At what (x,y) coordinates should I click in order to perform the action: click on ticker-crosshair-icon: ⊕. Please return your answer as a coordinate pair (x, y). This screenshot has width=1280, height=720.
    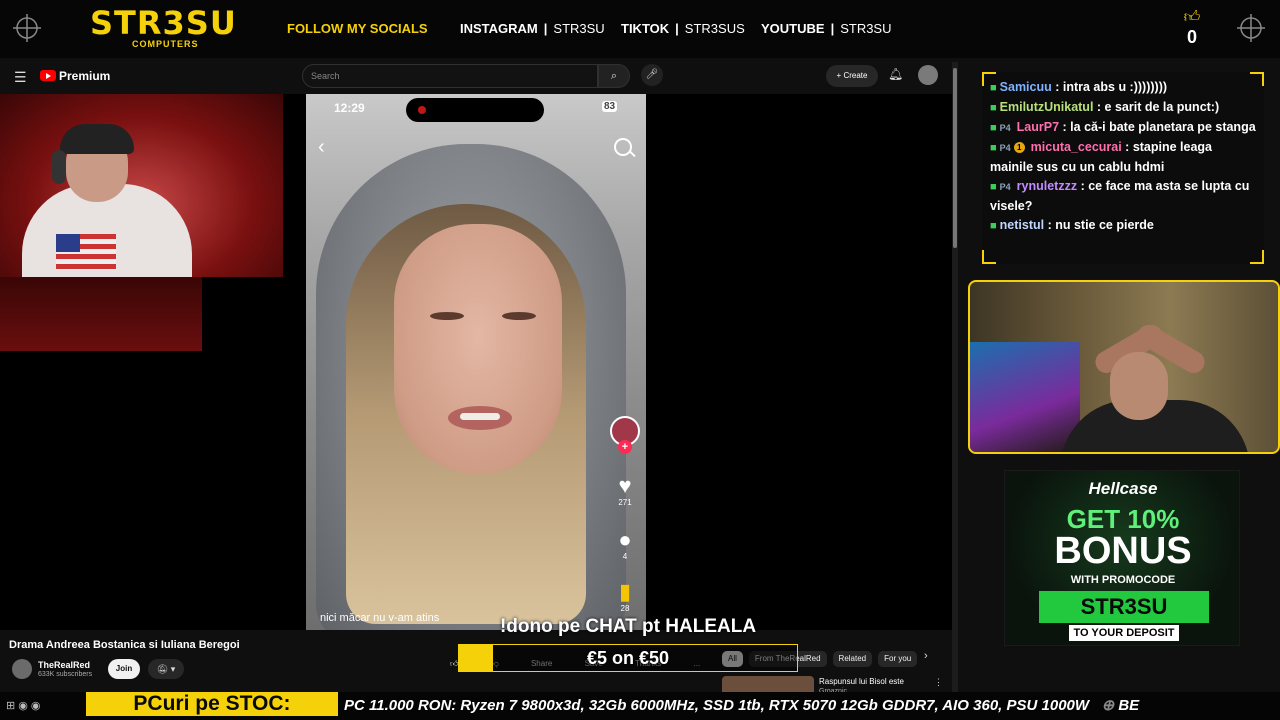
    Looking at the image, I should click on (1108, 705).